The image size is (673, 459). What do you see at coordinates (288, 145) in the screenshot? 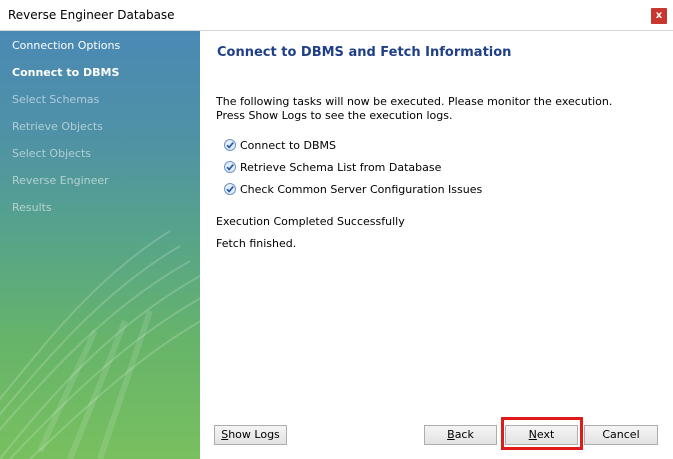
I see `task-label: Connect to DBMS` at bounding box center [288, 145].